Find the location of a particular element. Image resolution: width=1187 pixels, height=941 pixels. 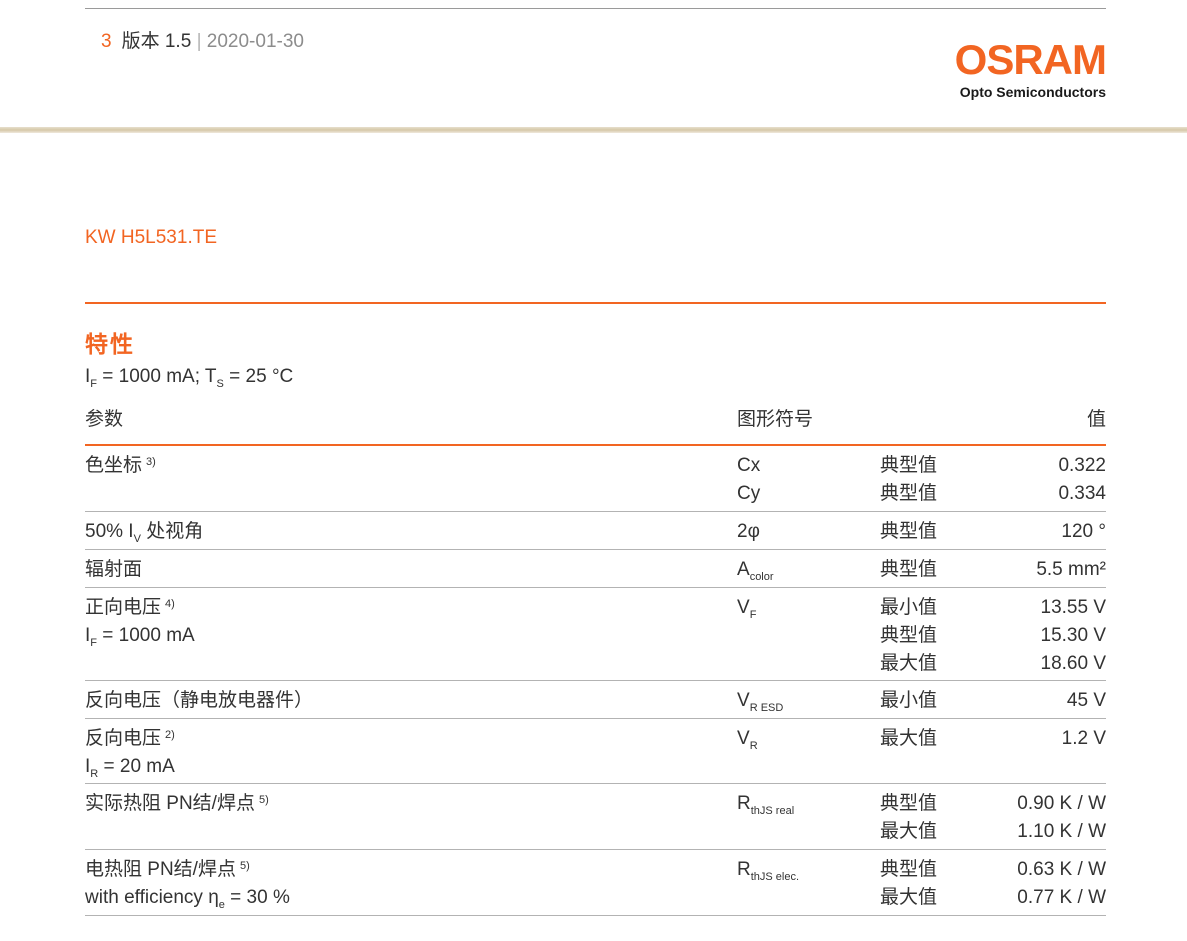

cond-ts-value: = 25 °C is located at coordinates (258, 376).